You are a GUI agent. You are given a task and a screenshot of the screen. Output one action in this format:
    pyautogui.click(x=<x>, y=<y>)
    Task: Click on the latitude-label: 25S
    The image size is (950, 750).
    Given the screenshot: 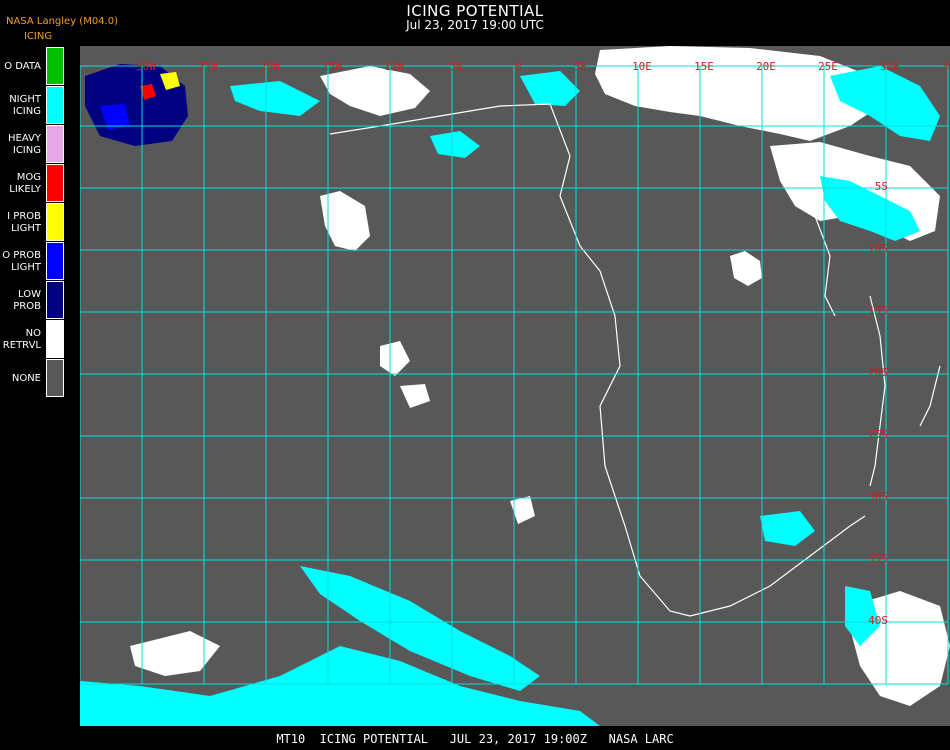 What is the action you would take?
    pyautogui.click(x=878, y=434)
    